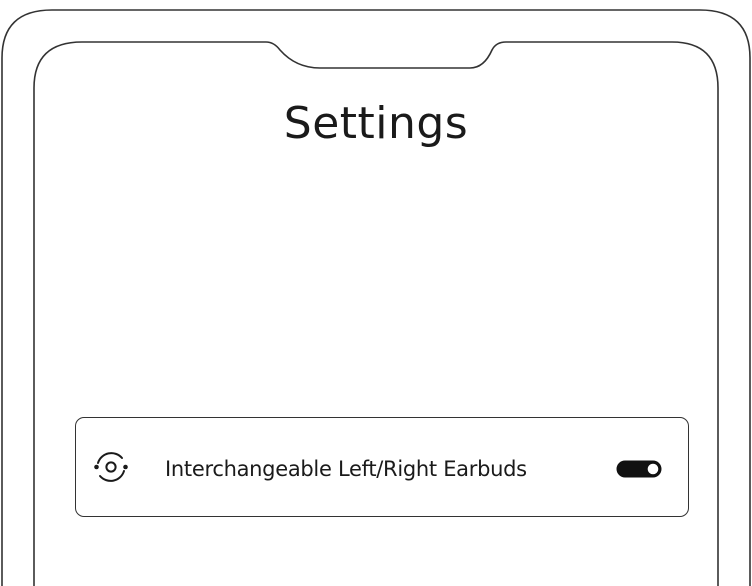 This screenshot has width=752, height=586. I want to click on setting-label: Interchangeable Left/Right Earbuds, so click(346, 469).